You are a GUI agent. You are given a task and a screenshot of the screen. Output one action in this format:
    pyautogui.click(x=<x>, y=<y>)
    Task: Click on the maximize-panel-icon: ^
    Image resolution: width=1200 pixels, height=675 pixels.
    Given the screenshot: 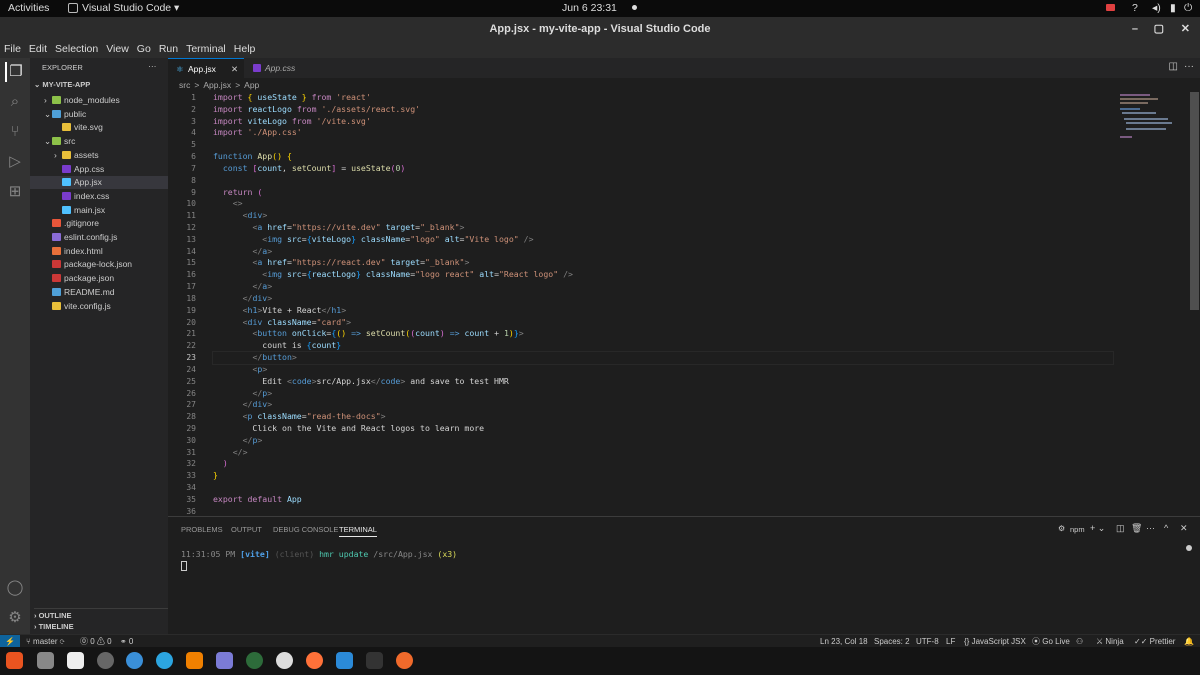 What is the action you would take?
    pyautogui.click(x=1166, y=528)
    